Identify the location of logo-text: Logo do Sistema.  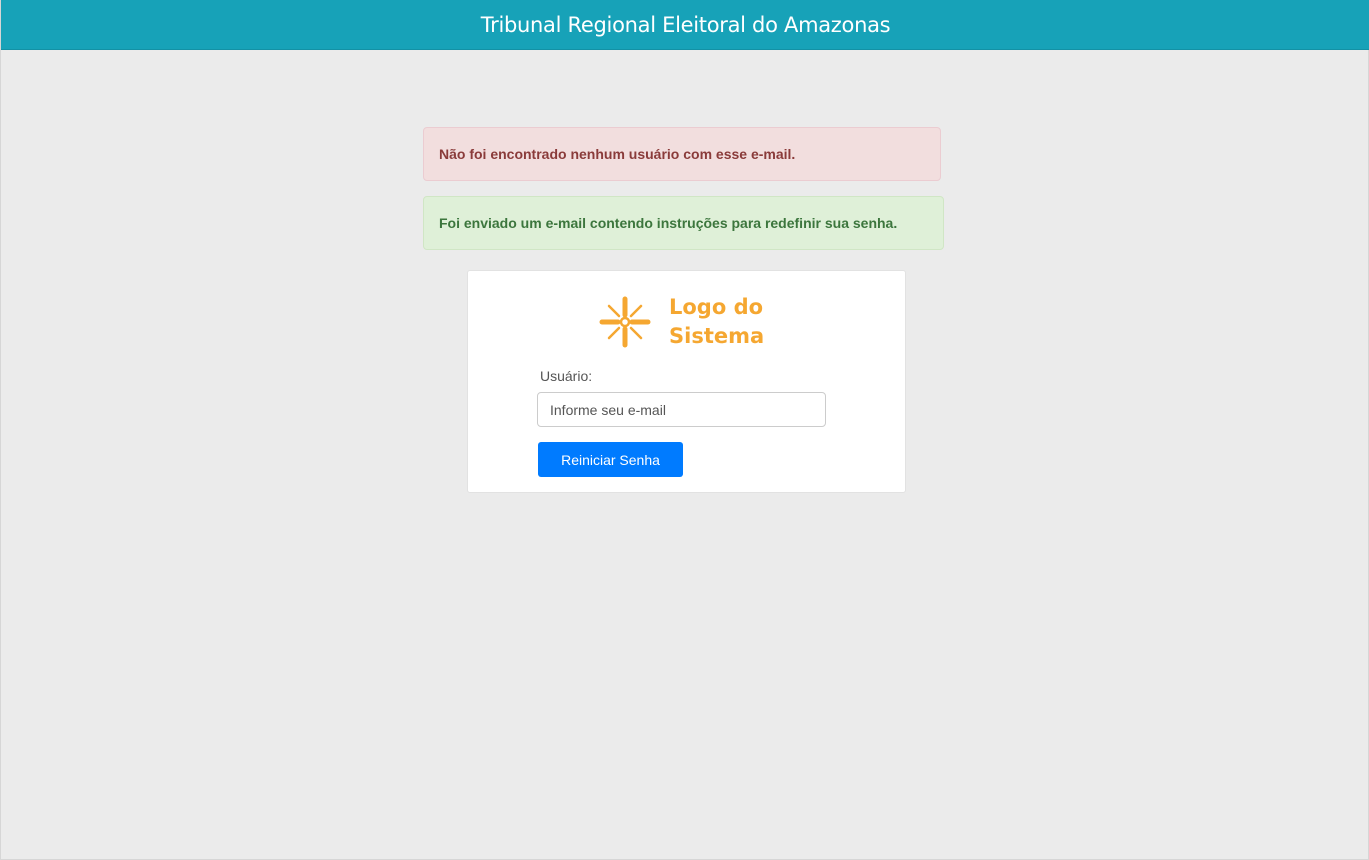
(724, 322).